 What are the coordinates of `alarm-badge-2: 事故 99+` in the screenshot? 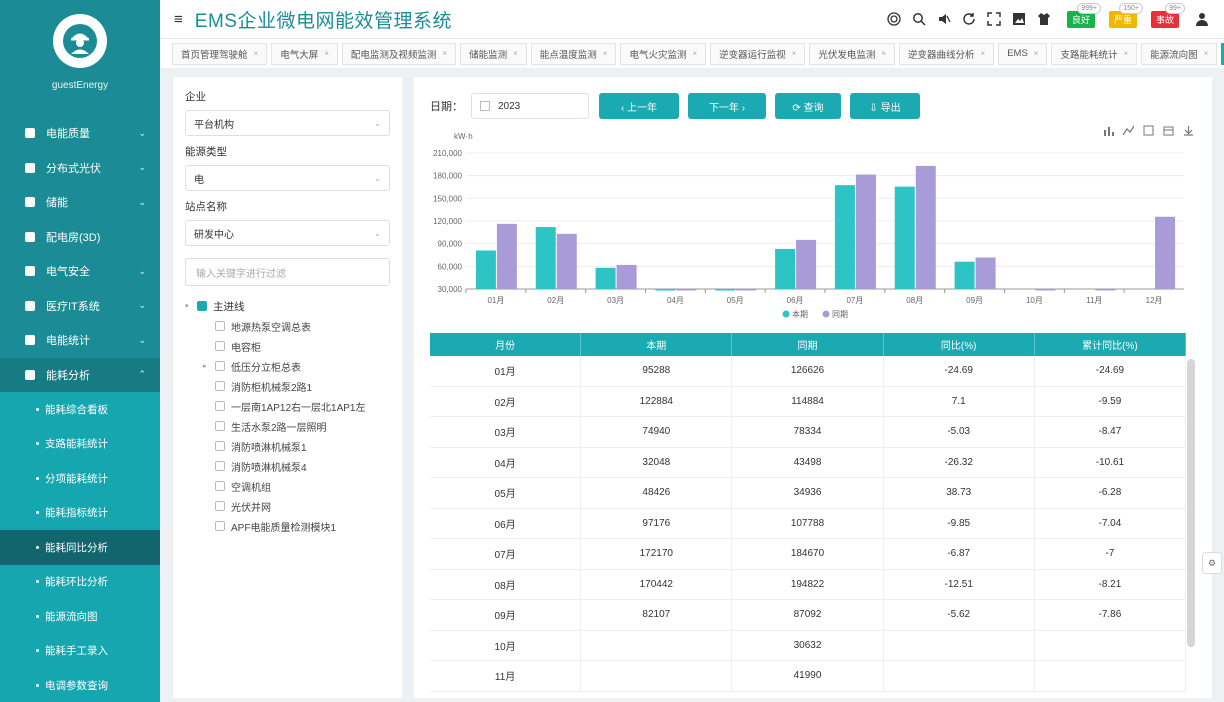 It's located at (1168, 15).